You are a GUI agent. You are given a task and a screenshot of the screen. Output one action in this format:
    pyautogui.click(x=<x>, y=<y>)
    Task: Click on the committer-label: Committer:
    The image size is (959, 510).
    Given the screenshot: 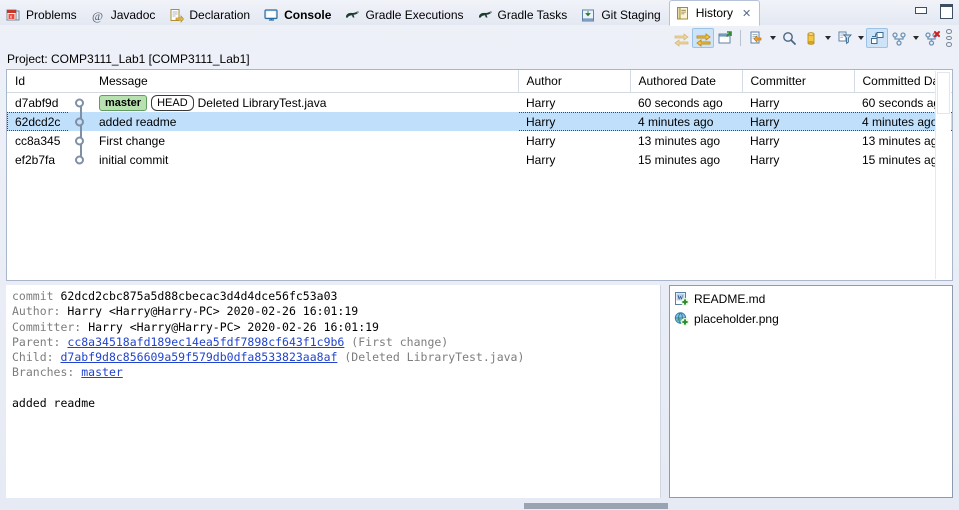 What is the action you would take?
    pyautogui.click(x=47, y=326)
    